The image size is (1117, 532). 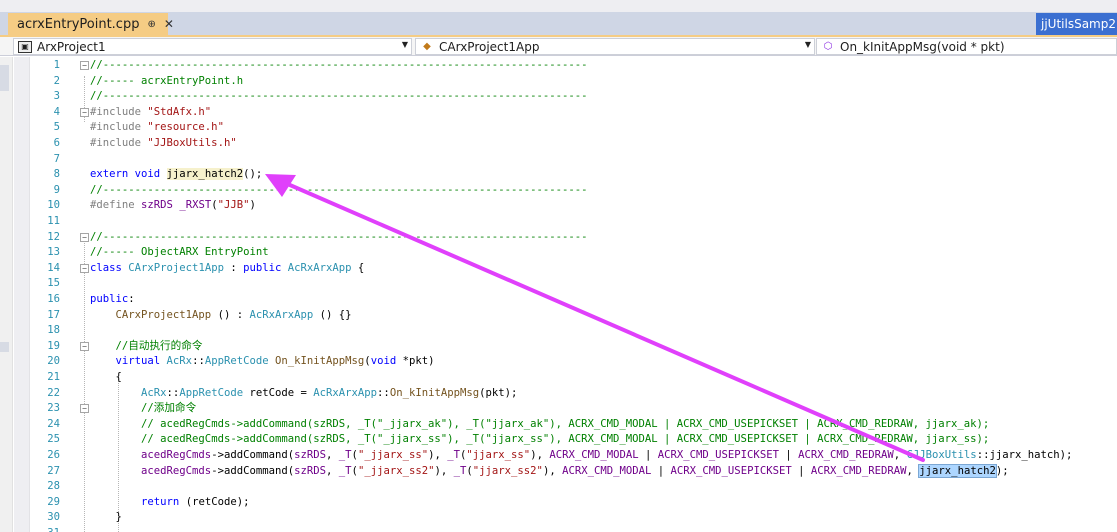 What do you see at coordinates (396, 470) in the screenshot?
I see `code-token: "_jjarx_ss2"` at bounding box center [396, 470].